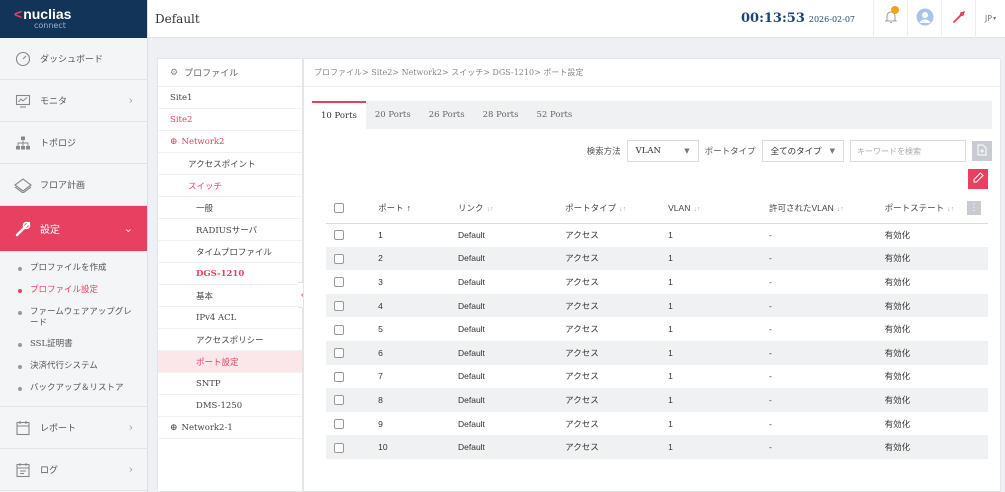 This screenshot has width=1005, height=492. What do you see at coordinates (503, 208) in the screenshot?
I see `col-header-link: リンク ↓↑` at bounding box center [503, 208].